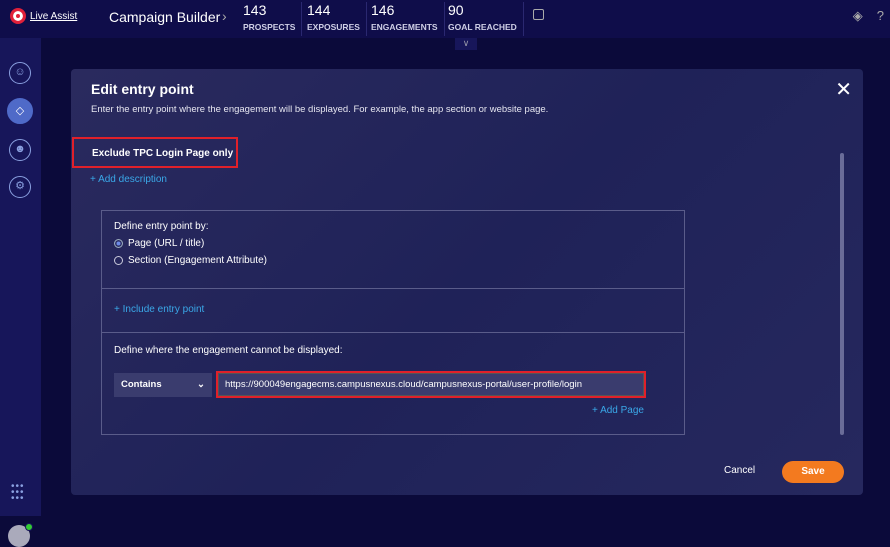 This screenshot has width=890, height=547. Describe the element at coordinates (486, 19) in the screenshot. I see `stat-goal-reached: 90 GOAL REACHED` at that location.